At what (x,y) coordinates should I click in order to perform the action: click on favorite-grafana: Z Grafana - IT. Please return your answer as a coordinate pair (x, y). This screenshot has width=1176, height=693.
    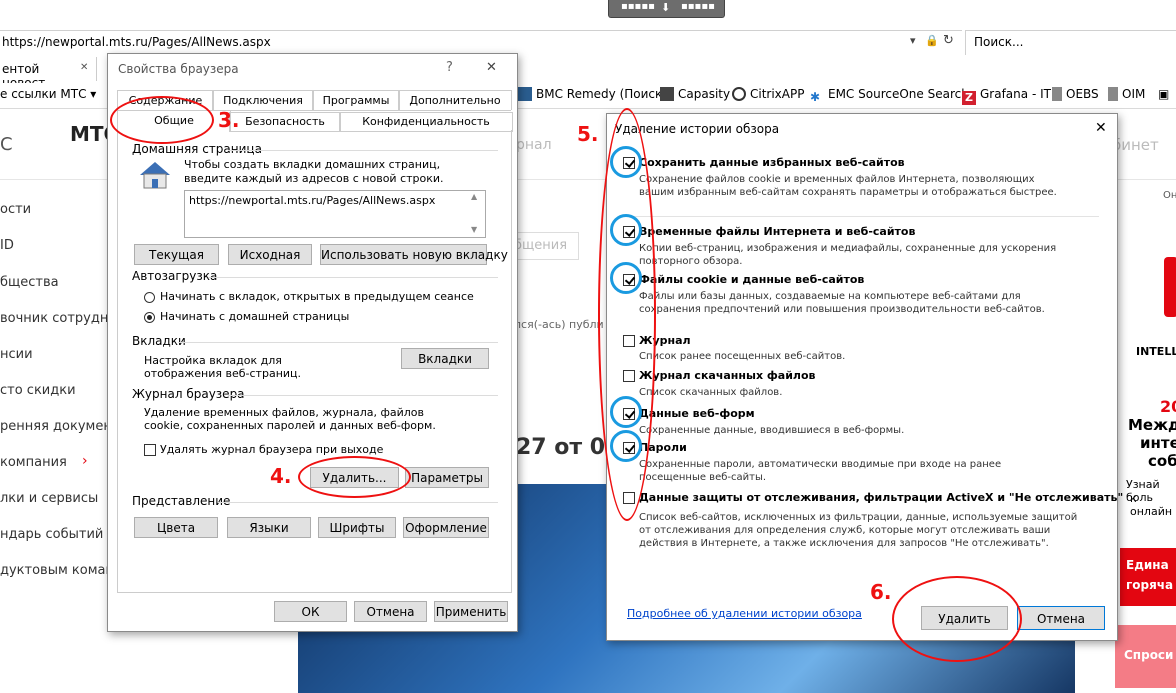
    Looking at the image, I should click on (1006, 96).